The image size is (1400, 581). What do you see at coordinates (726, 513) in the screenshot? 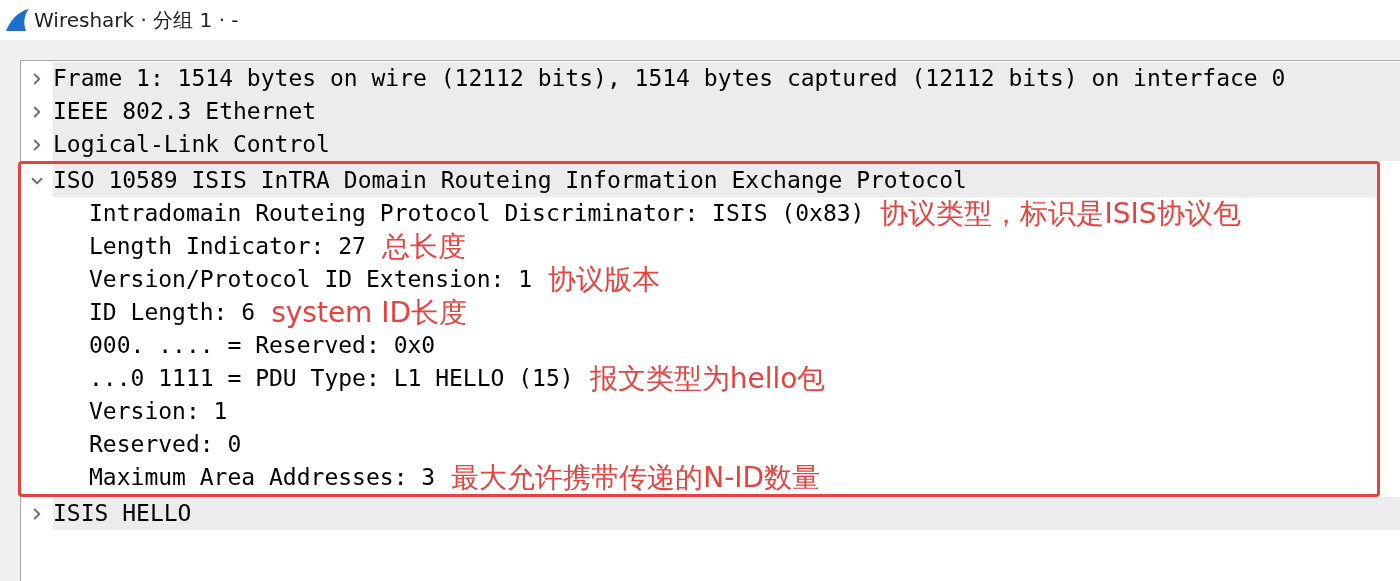
I see `tree-item: ISIS HELLO` at bounding box center [726, 513].